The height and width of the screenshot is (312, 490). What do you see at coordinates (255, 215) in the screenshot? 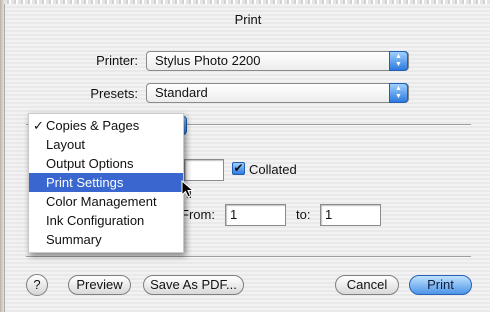
I see `from-input: 1` at bounding box center [255, 215].